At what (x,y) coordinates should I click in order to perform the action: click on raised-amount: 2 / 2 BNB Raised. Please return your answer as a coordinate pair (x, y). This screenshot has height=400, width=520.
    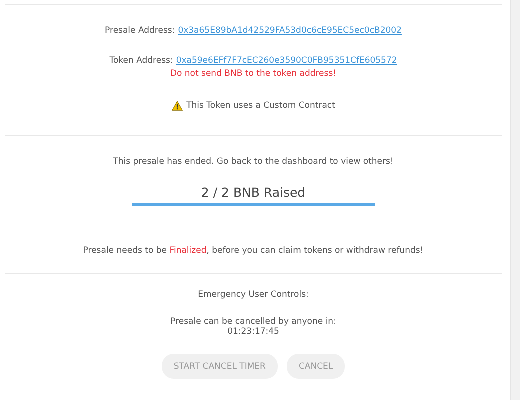
    Looking at the image, I should click on (253, 192).